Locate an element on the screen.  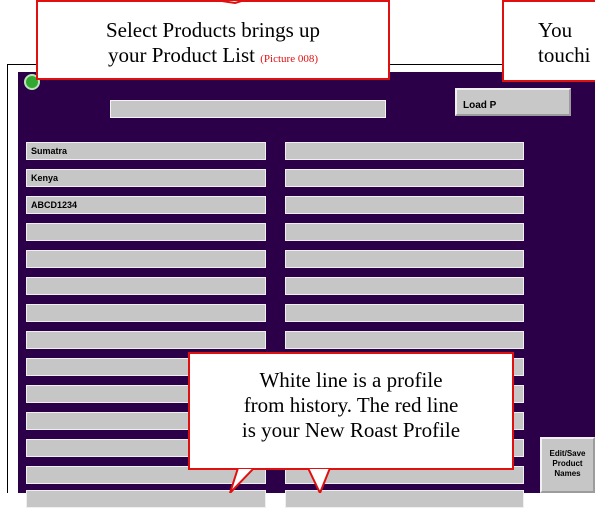
callout-line: You is located at coordinates (555, 30).